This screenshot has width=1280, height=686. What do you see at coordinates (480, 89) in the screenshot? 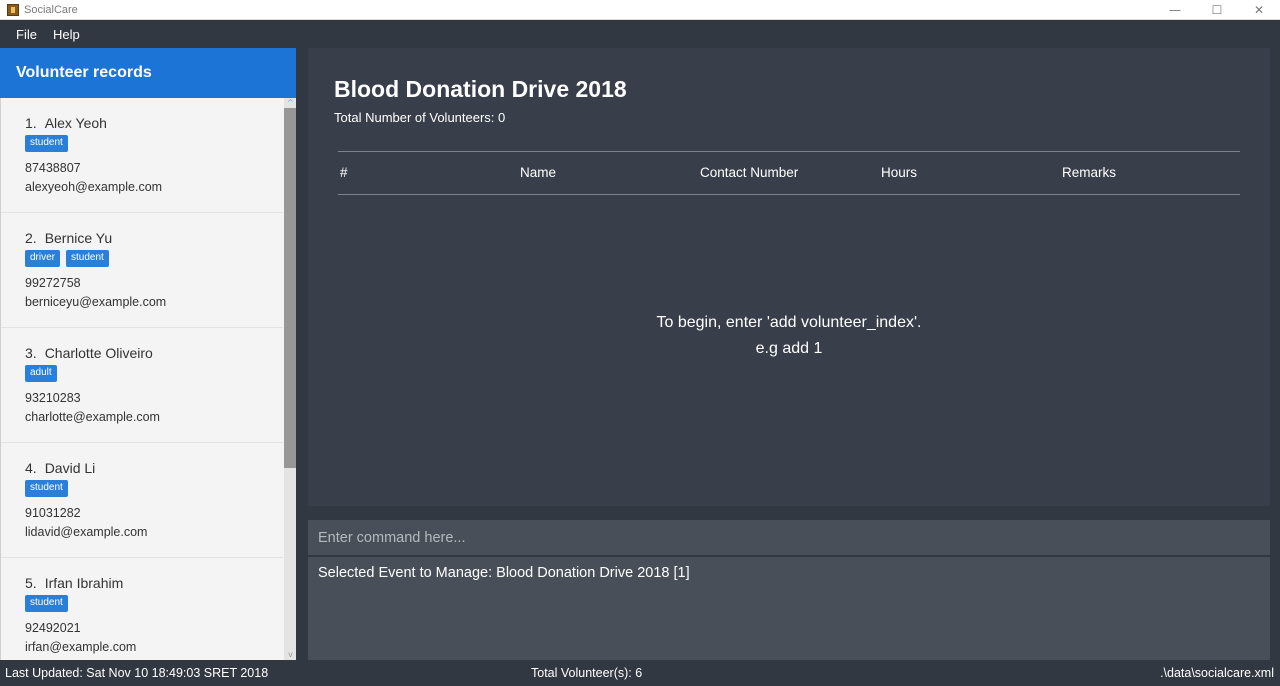
I see `event-title: Blood Donation Drive 2018` at bounding box center [480, 89].